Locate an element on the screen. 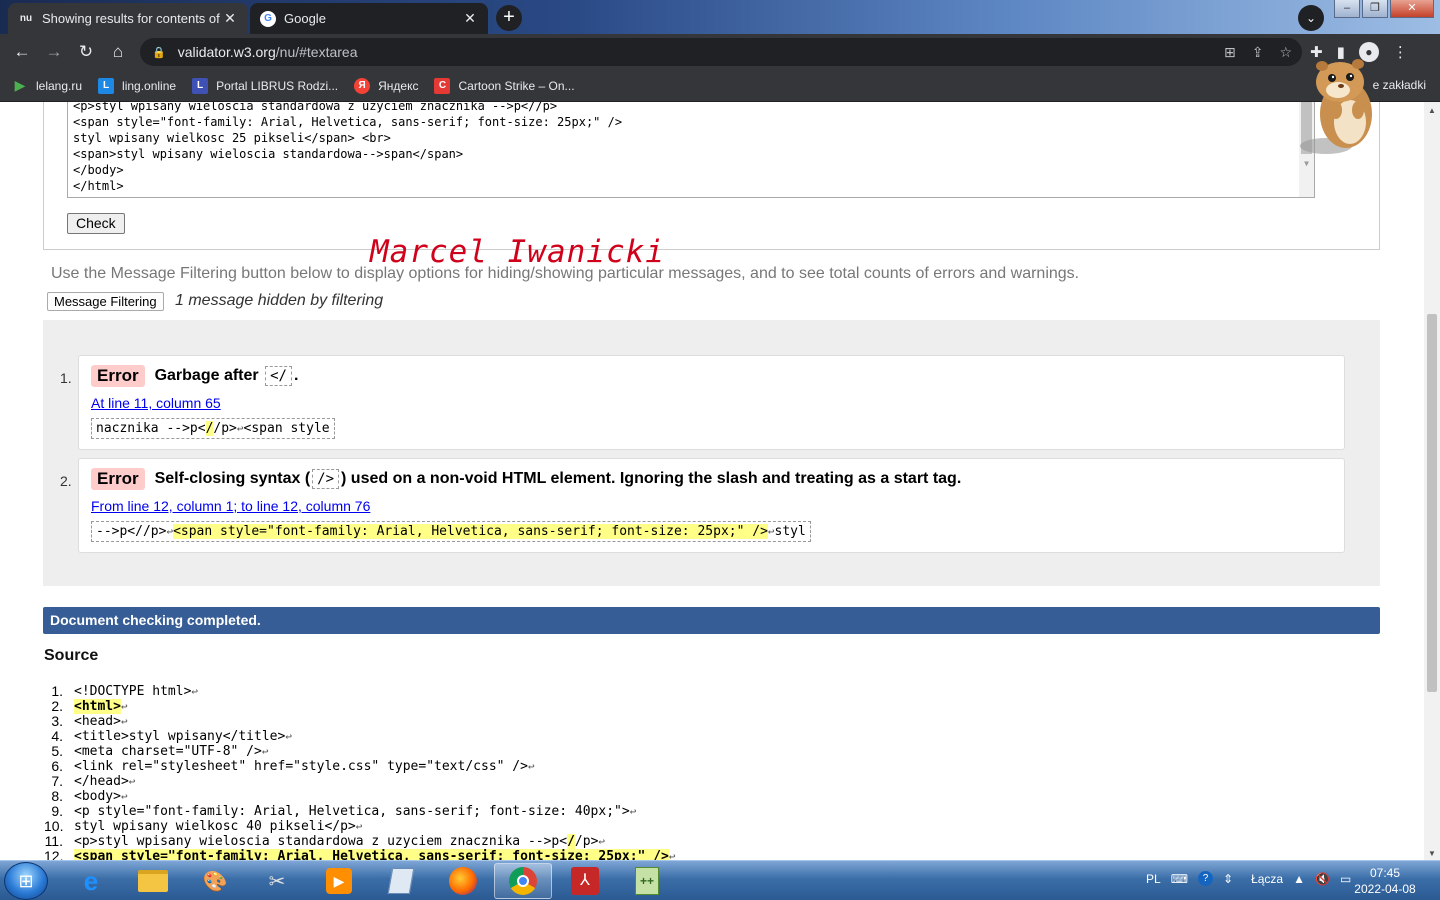  source-line-code: <!DOCTYPE html>↩ is located at coordinates (136, 691).